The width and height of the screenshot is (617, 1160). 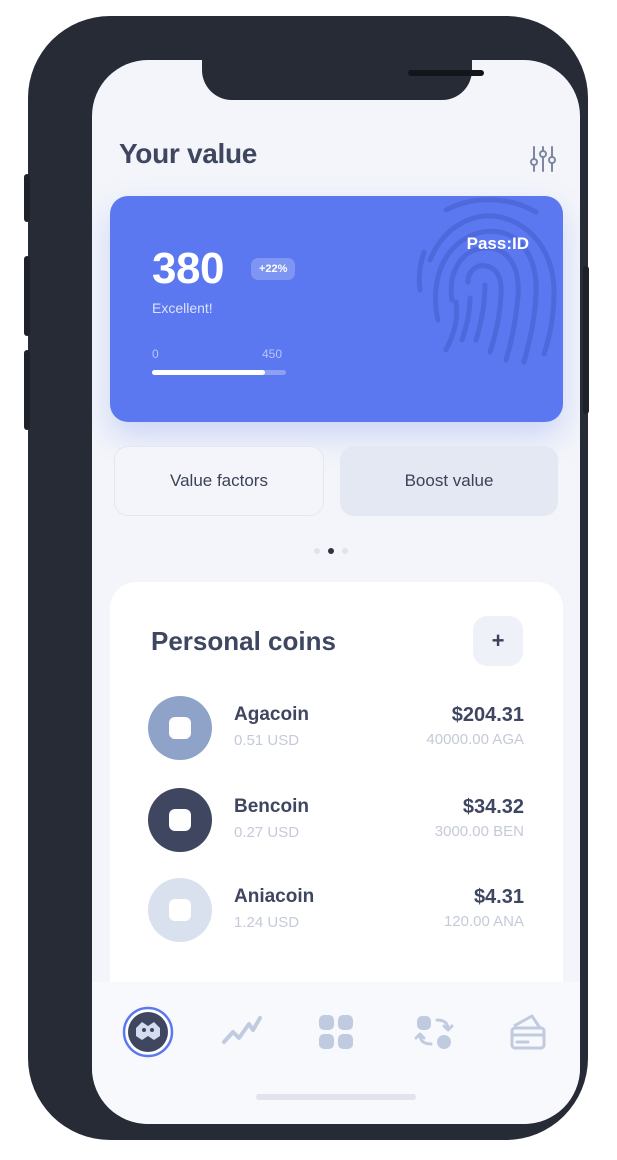 I want to click on side-button-mute, so click(x=27, y=198).